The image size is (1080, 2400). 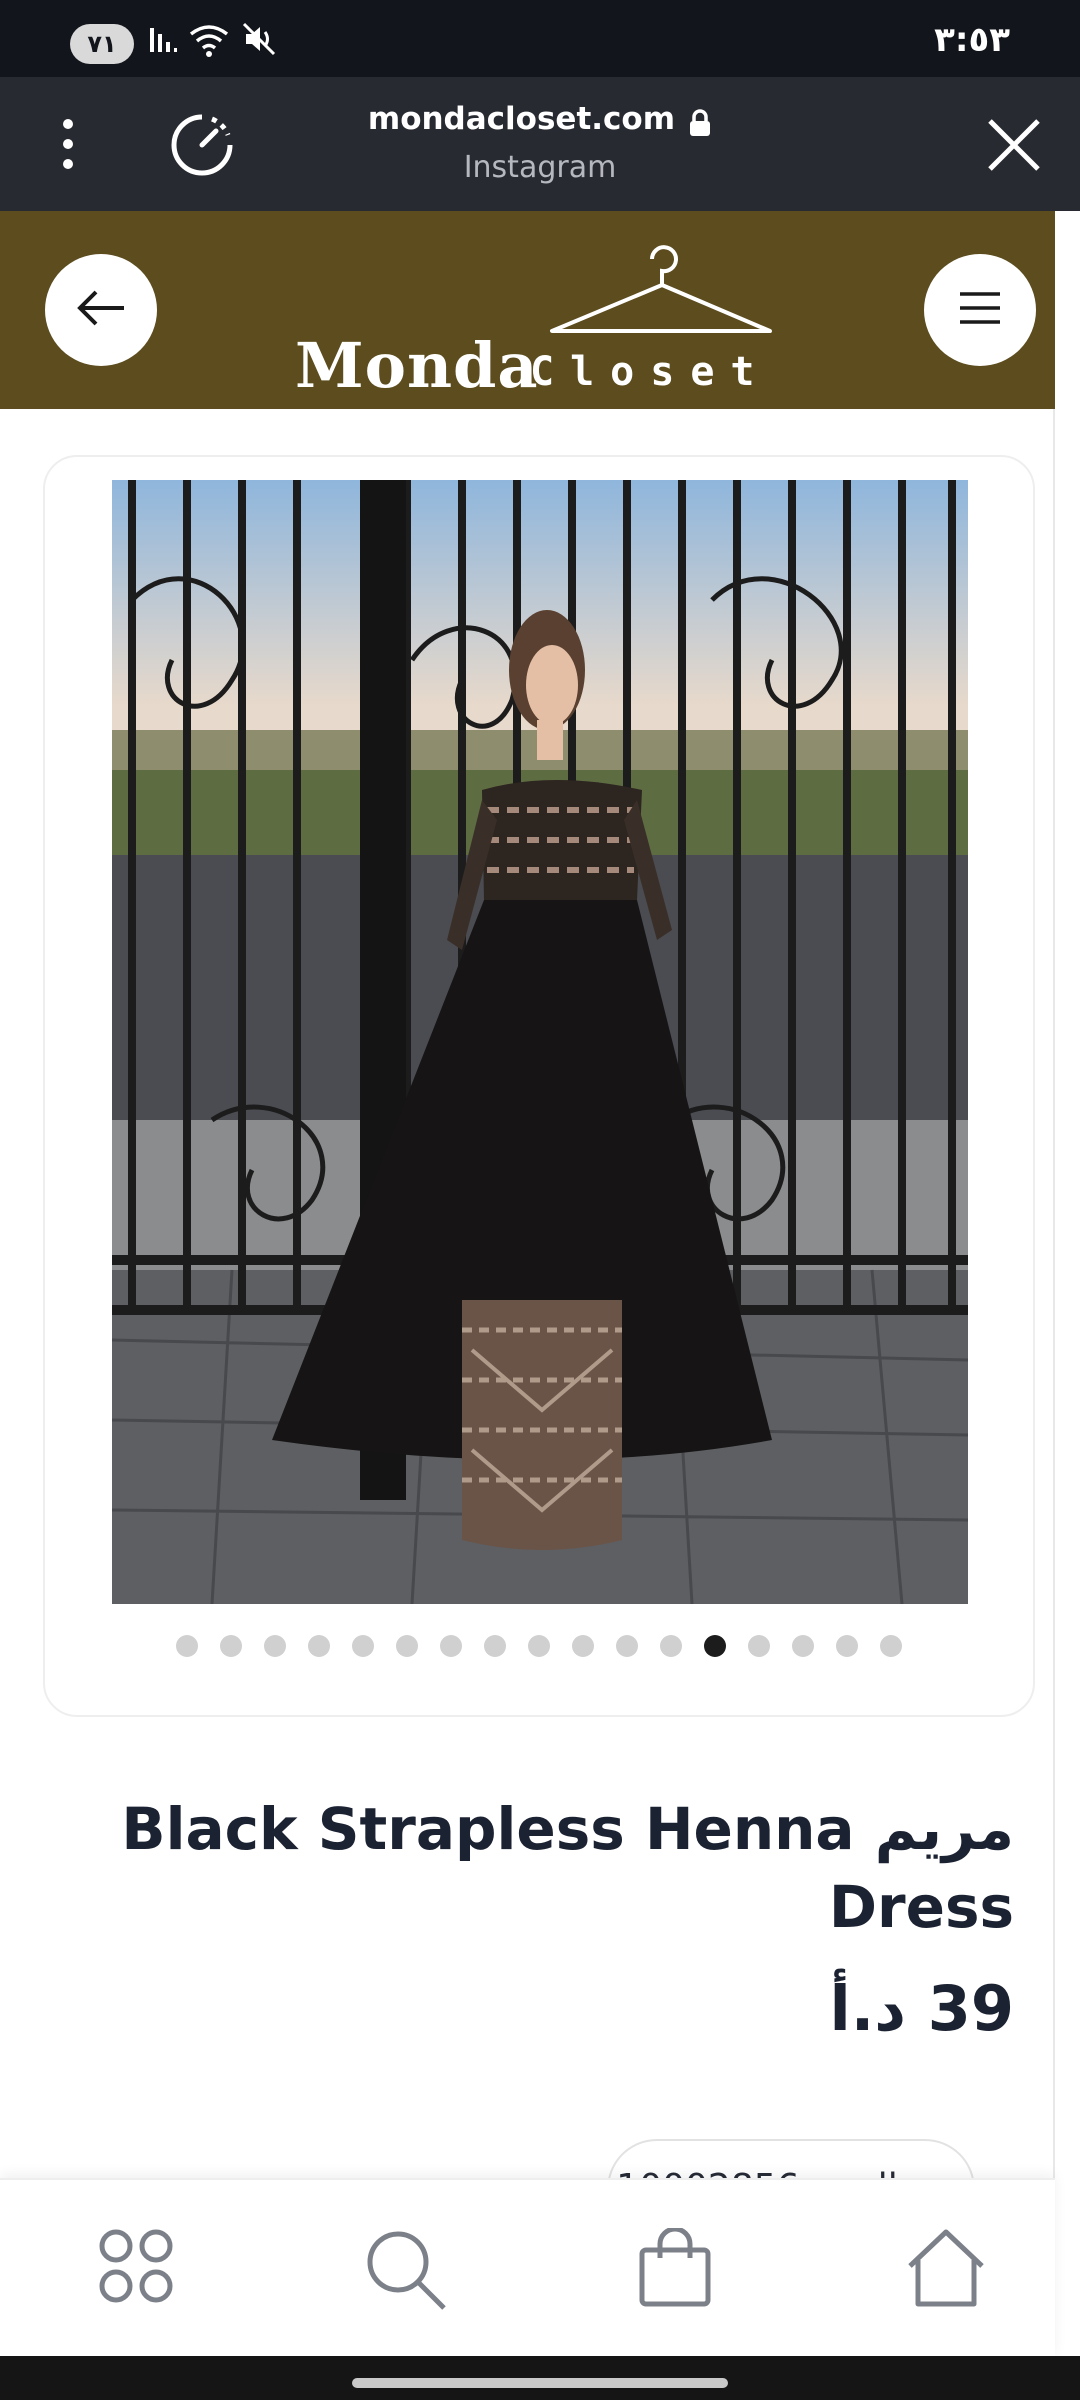 What do you see at coordinates (259, 41) in the screenshot?
I see `mute-icon` at bounding box center [259, 41].